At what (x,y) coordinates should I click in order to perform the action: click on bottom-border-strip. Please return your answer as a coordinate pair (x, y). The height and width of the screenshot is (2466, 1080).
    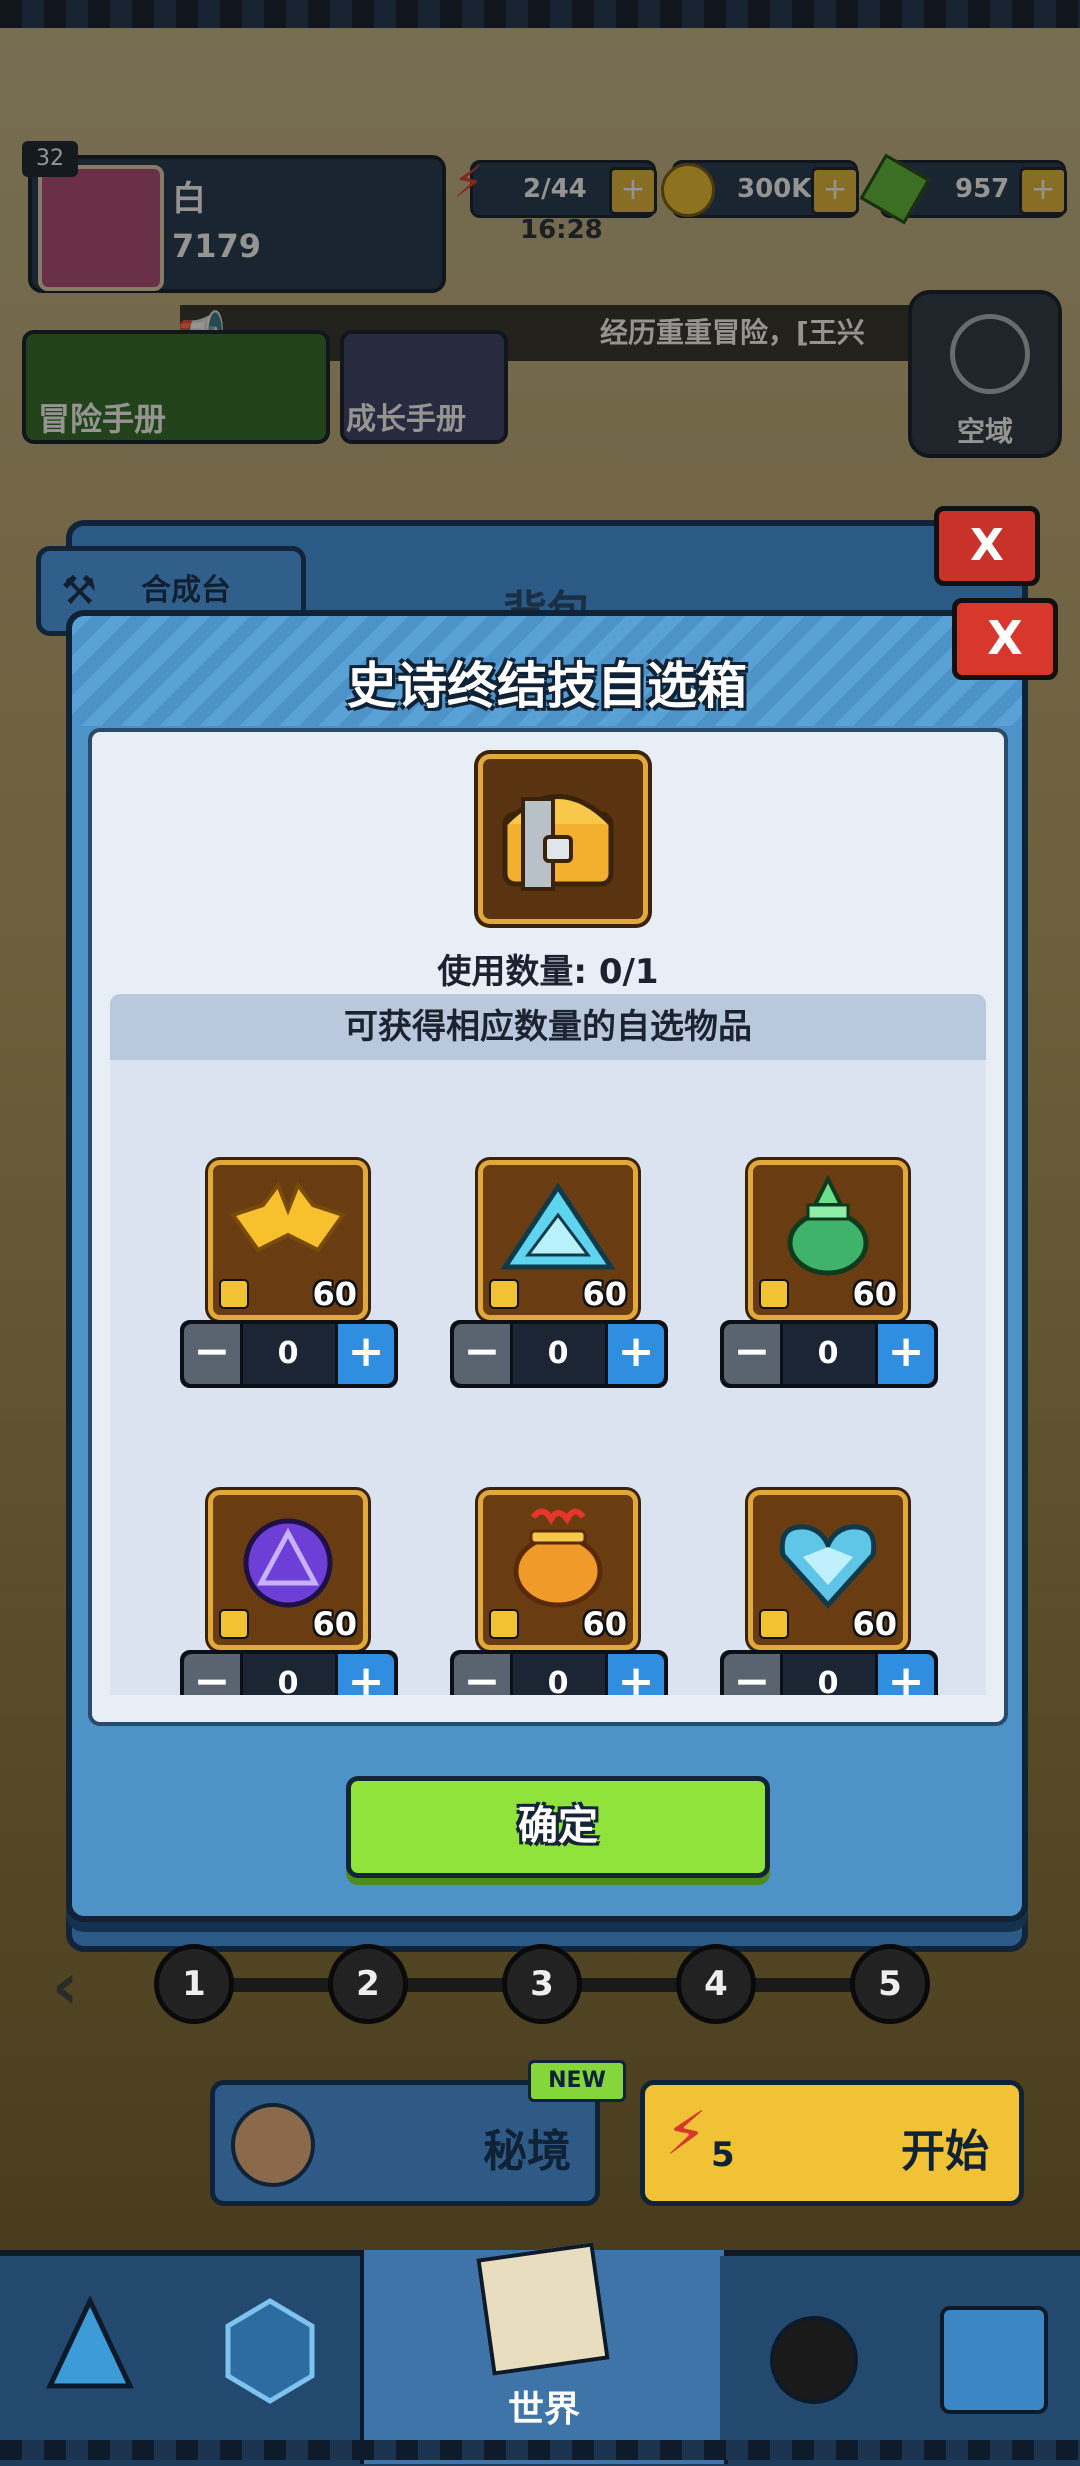
    Looking at the image, I should click on (540, 2450).